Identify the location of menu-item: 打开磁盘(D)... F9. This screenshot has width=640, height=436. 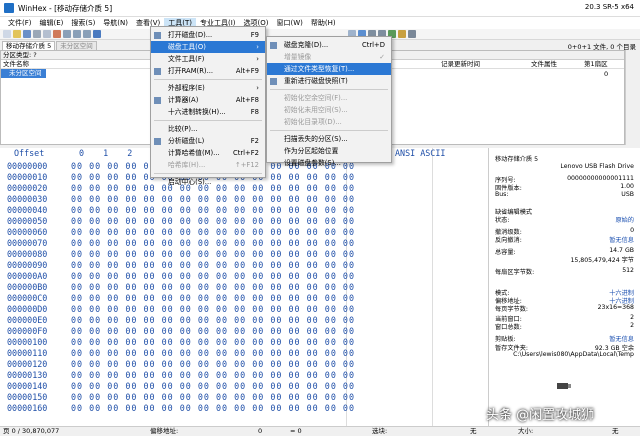
(208, 35).